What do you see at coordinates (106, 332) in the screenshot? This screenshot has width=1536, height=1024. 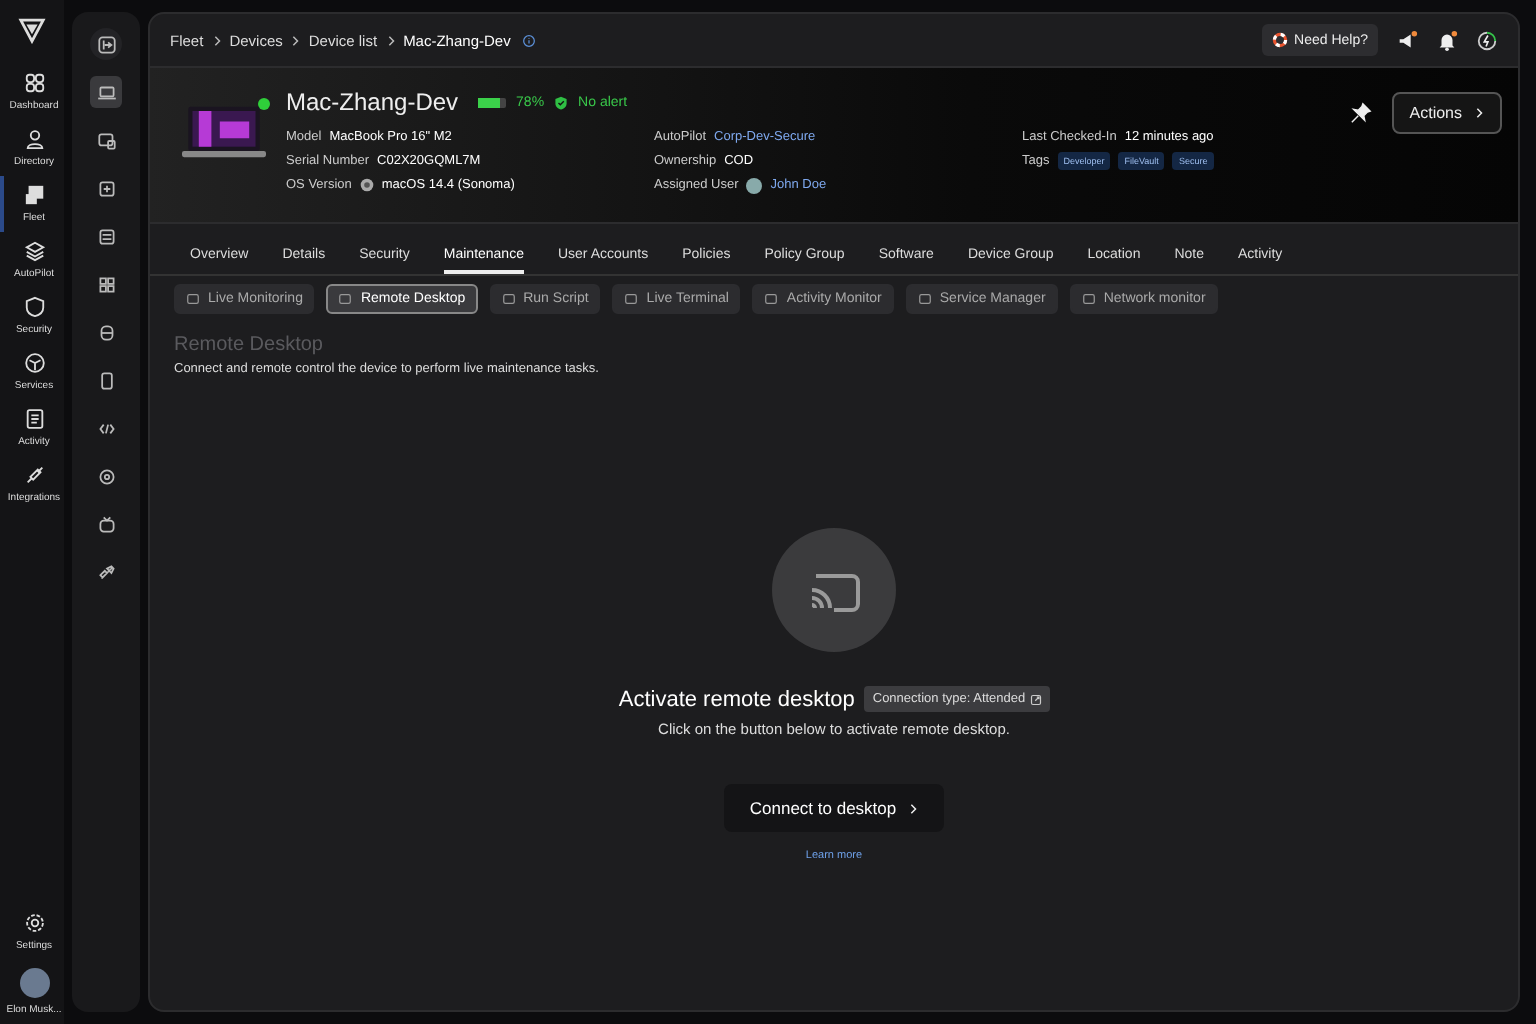 I see `database-icon` at bounding box center [106, 332].